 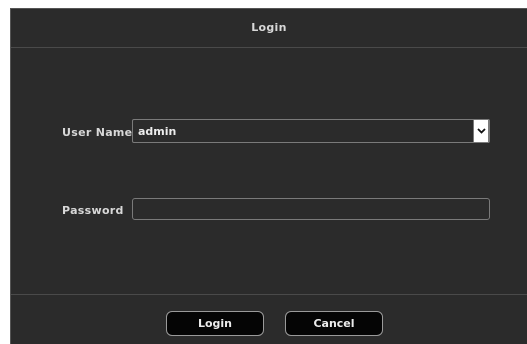 What do you see at coordinates (157, 131) in the screenshot?
I see `username-value: admin` at bounding box center [157, 131].